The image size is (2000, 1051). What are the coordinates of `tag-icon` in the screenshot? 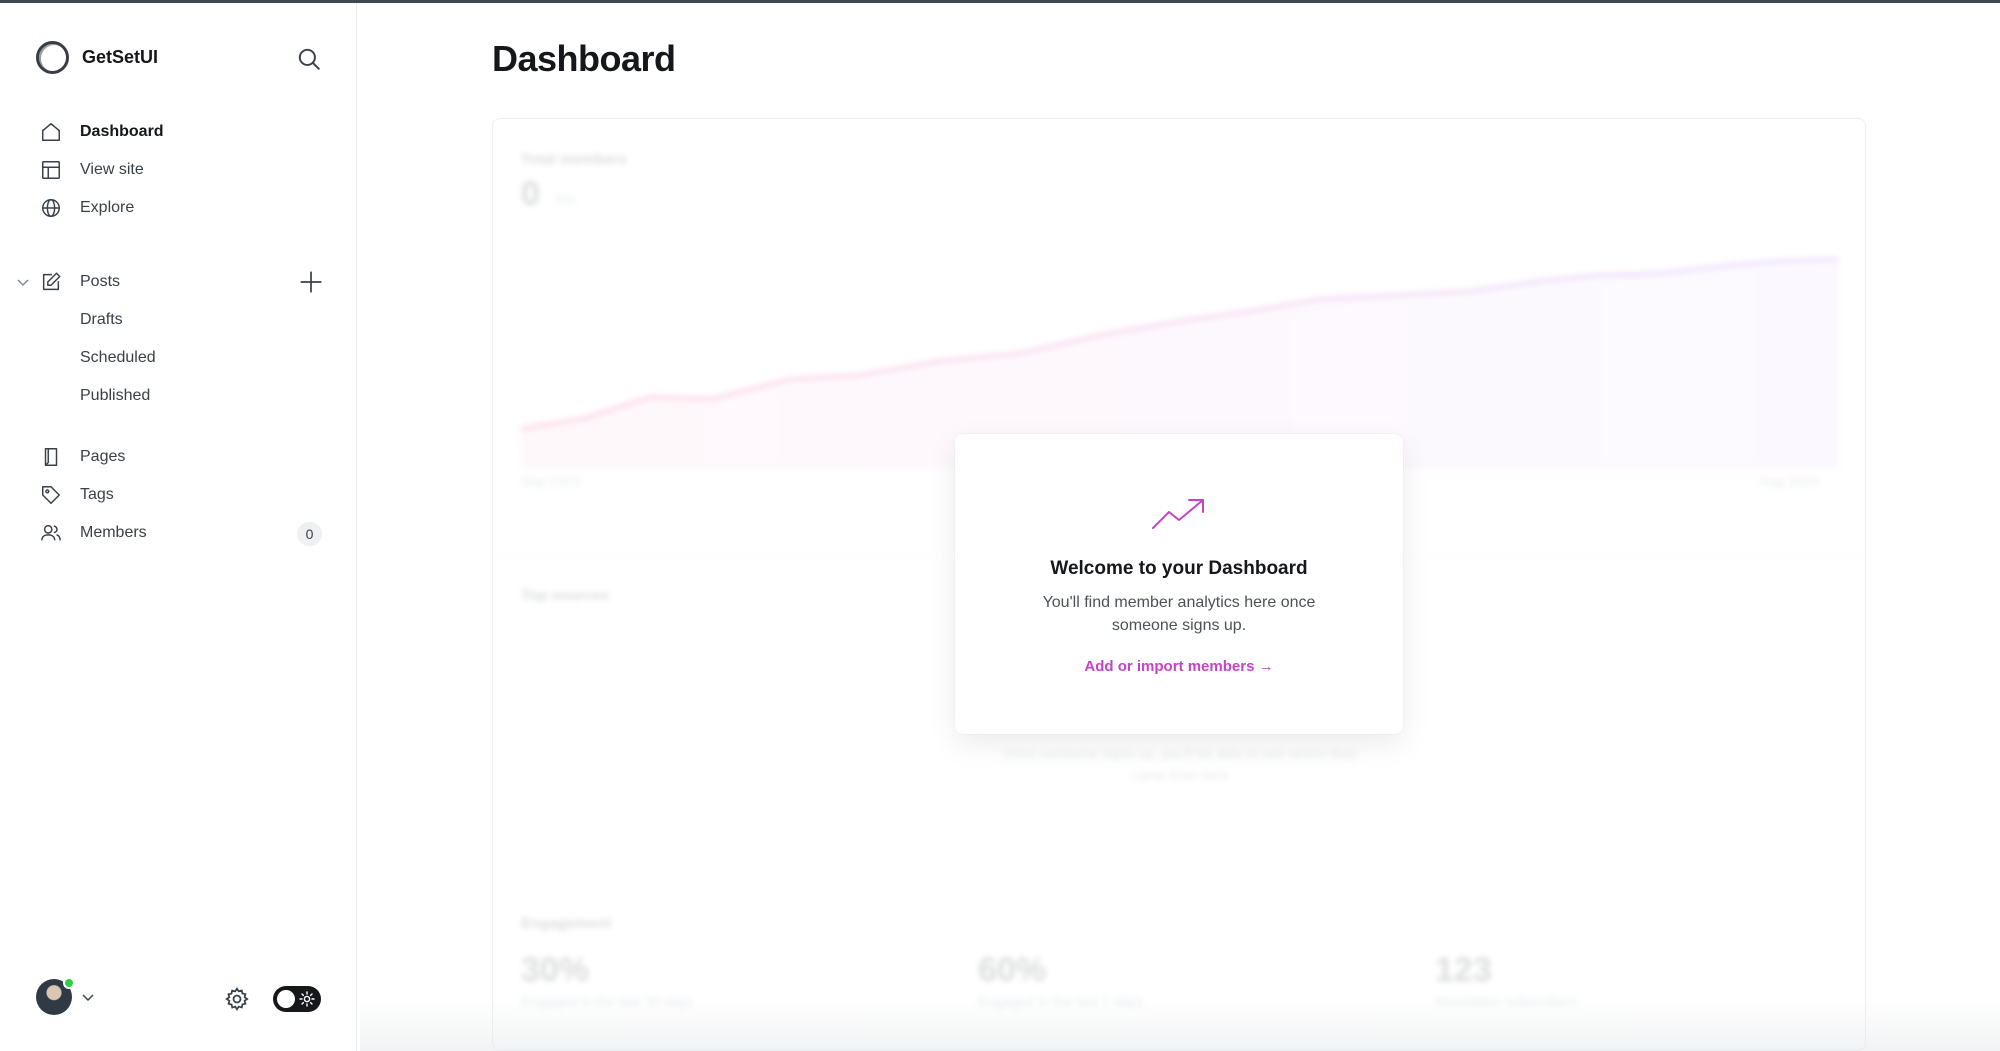 It's located at (51, 495).